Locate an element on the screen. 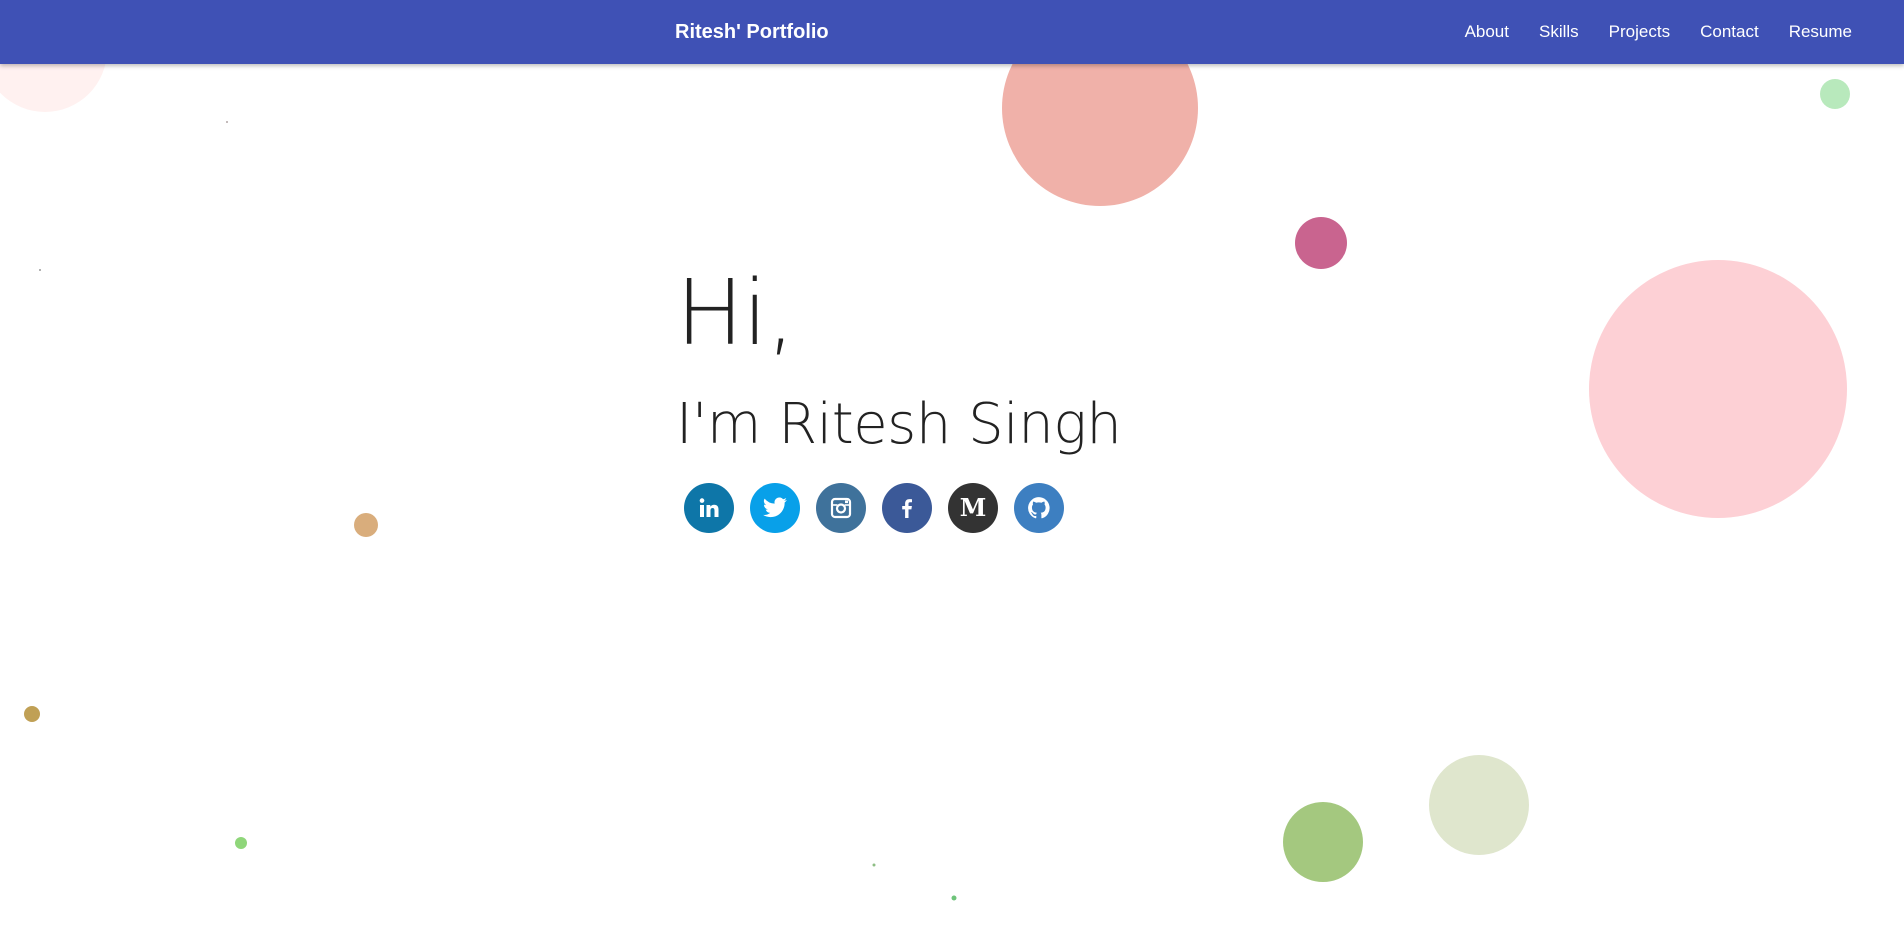 This screenshot has width=1904, height=938. github-icon is located at coordinates (1039, 508).